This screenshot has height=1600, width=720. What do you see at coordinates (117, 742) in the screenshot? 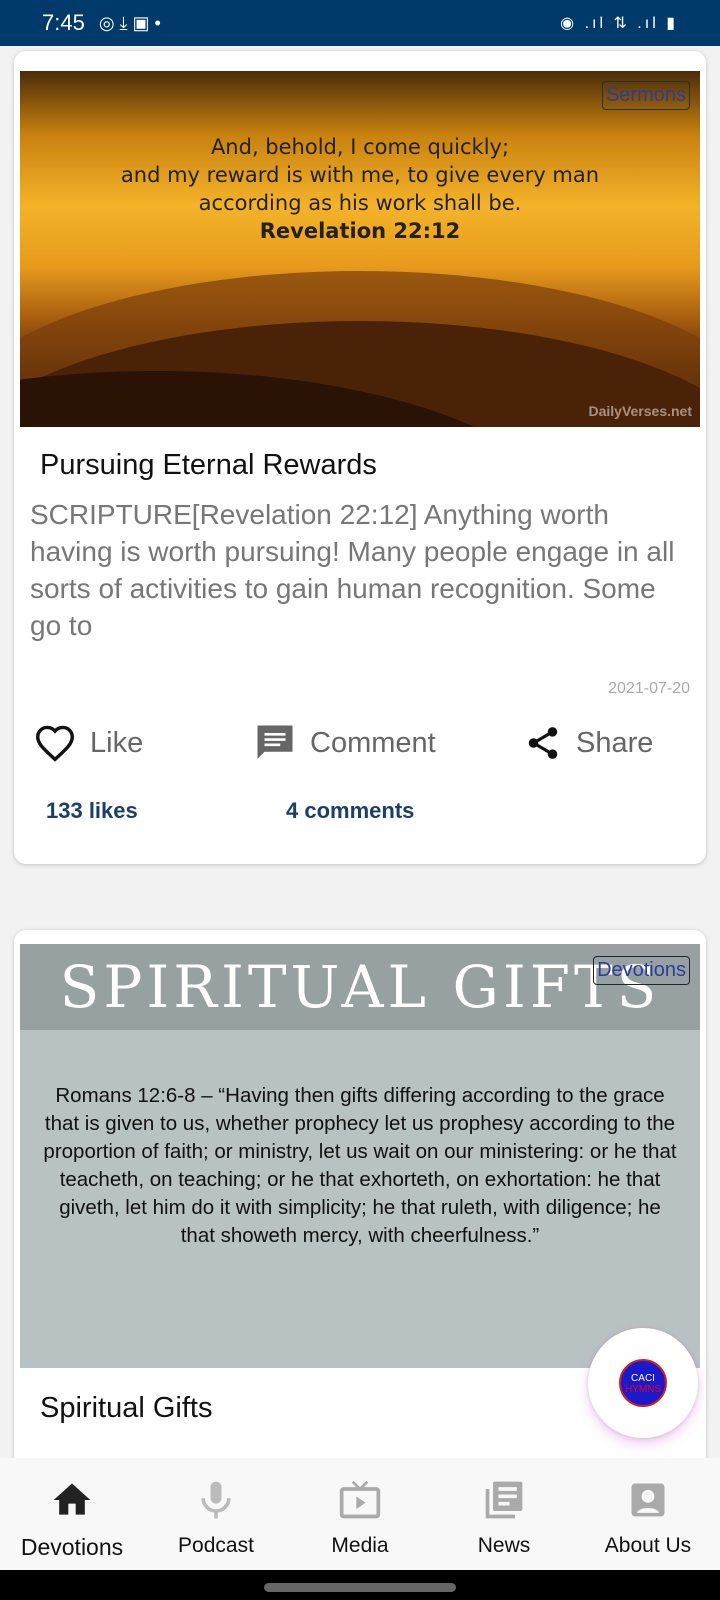
I see `like-label: Like` at bounding box center [117, 742].